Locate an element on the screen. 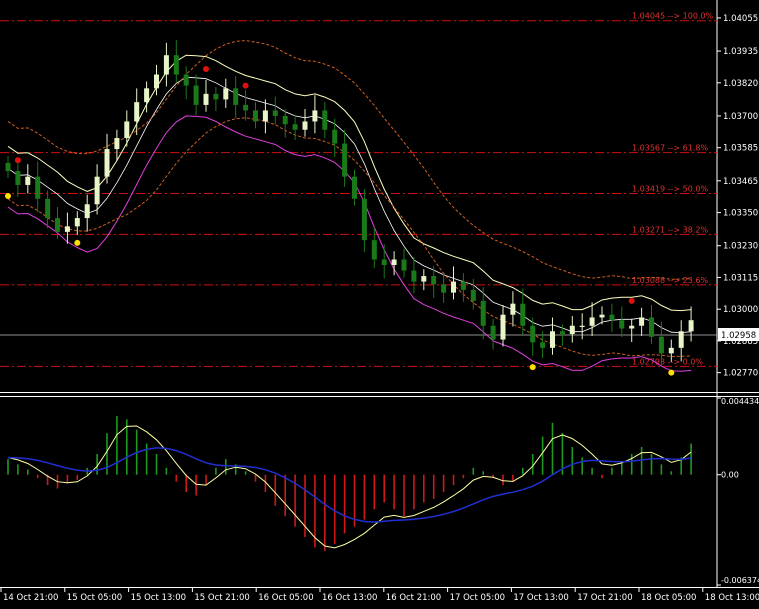 This screenshot has height=609, width=759. time-axis-label: 16 Oct 05:00 is located at coordinates (285, 598).